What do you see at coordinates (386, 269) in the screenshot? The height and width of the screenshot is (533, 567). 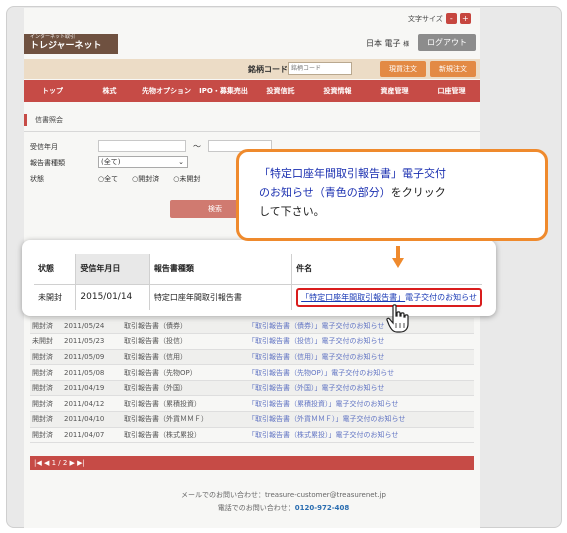 I see `col-subject-header: 件名` at bounding box center [386, 269].